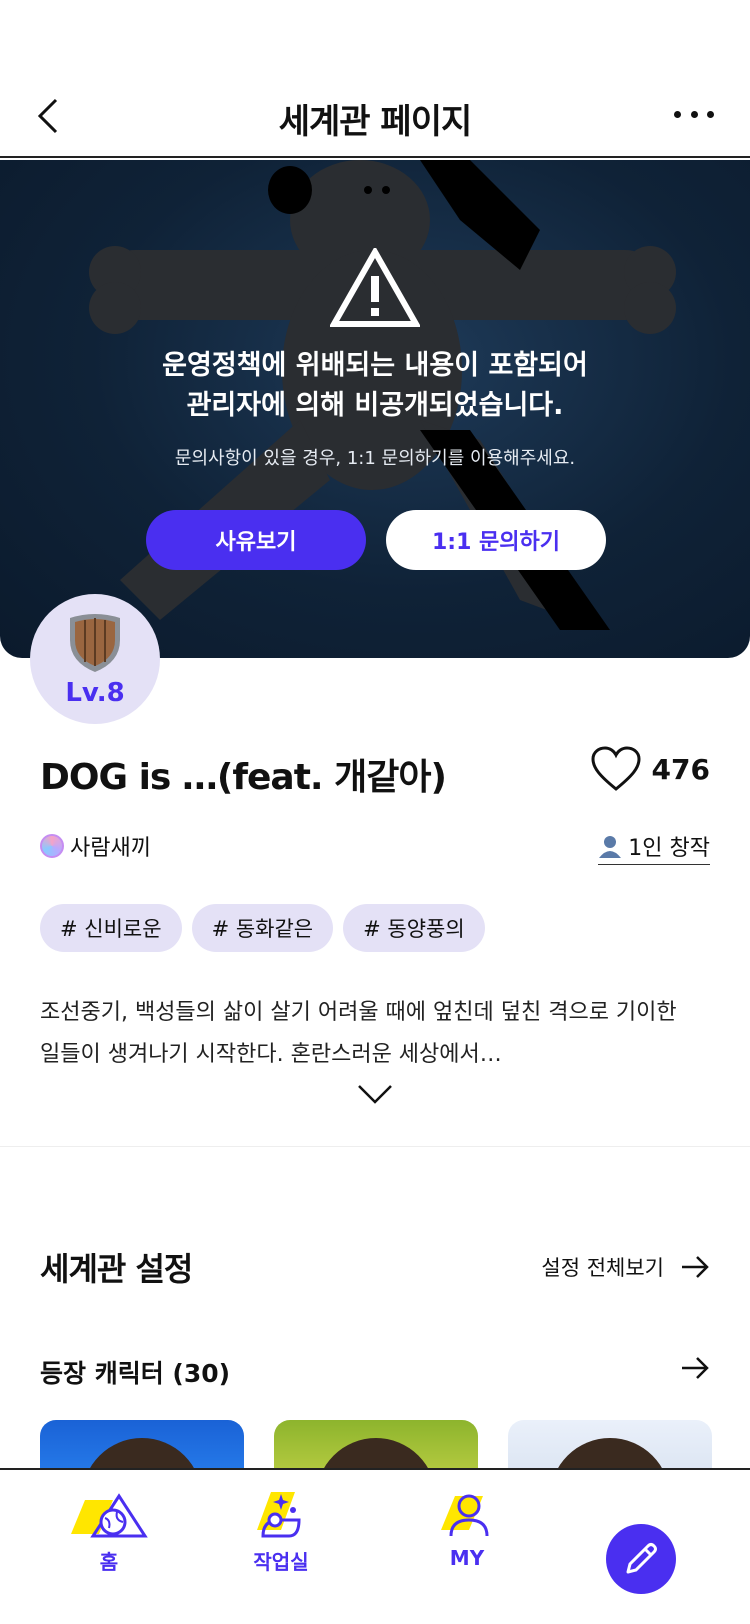 The height and width of the screenshot is (1624, 750). Describe the element at coordinates (496, 540) in the screenshot. I see `inquiry-button: 1:1 문의하기` at that location.